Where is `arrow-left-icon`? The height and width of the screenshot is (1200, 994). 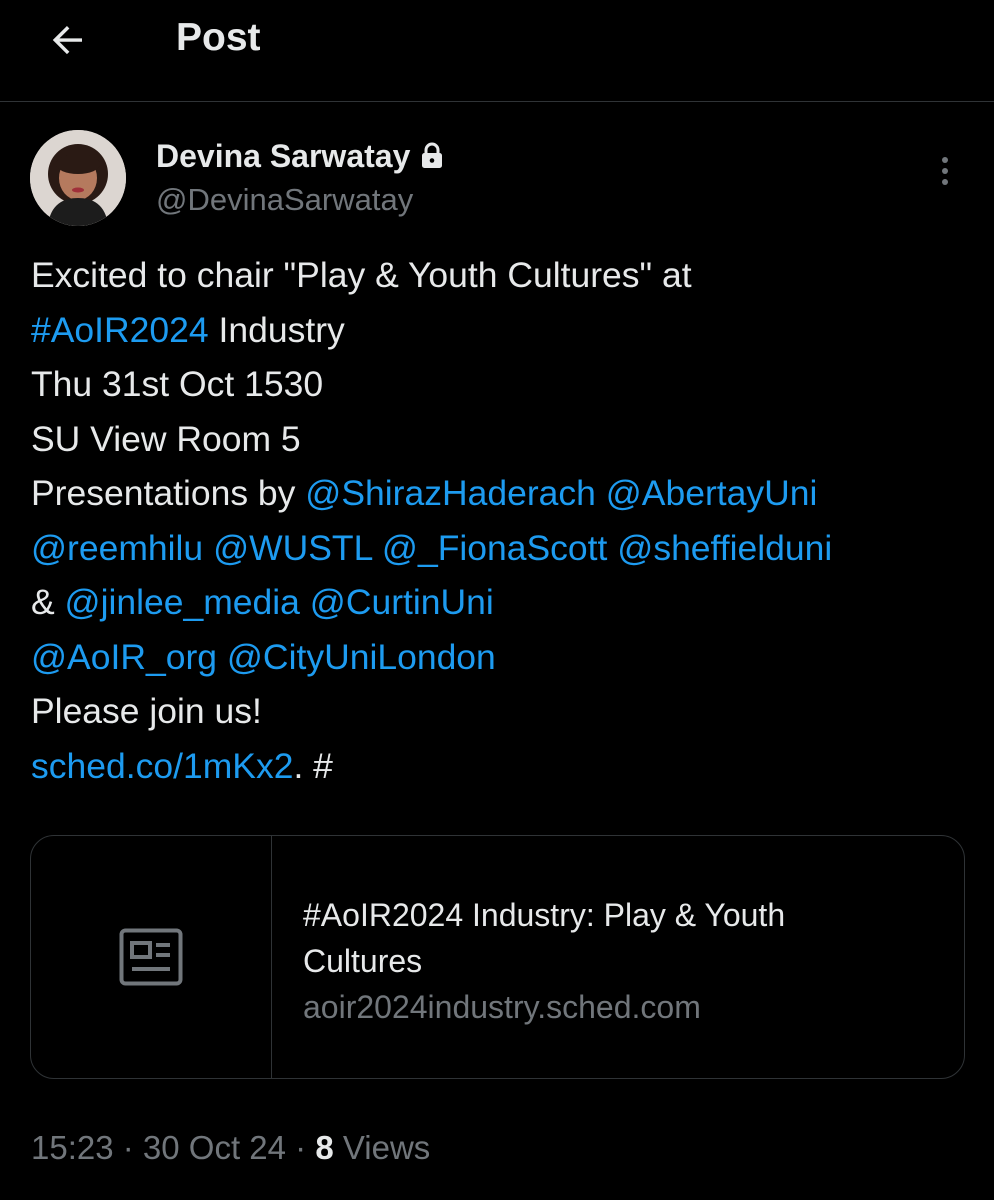 arrow-left-icon is located at coordinates (67, 40).